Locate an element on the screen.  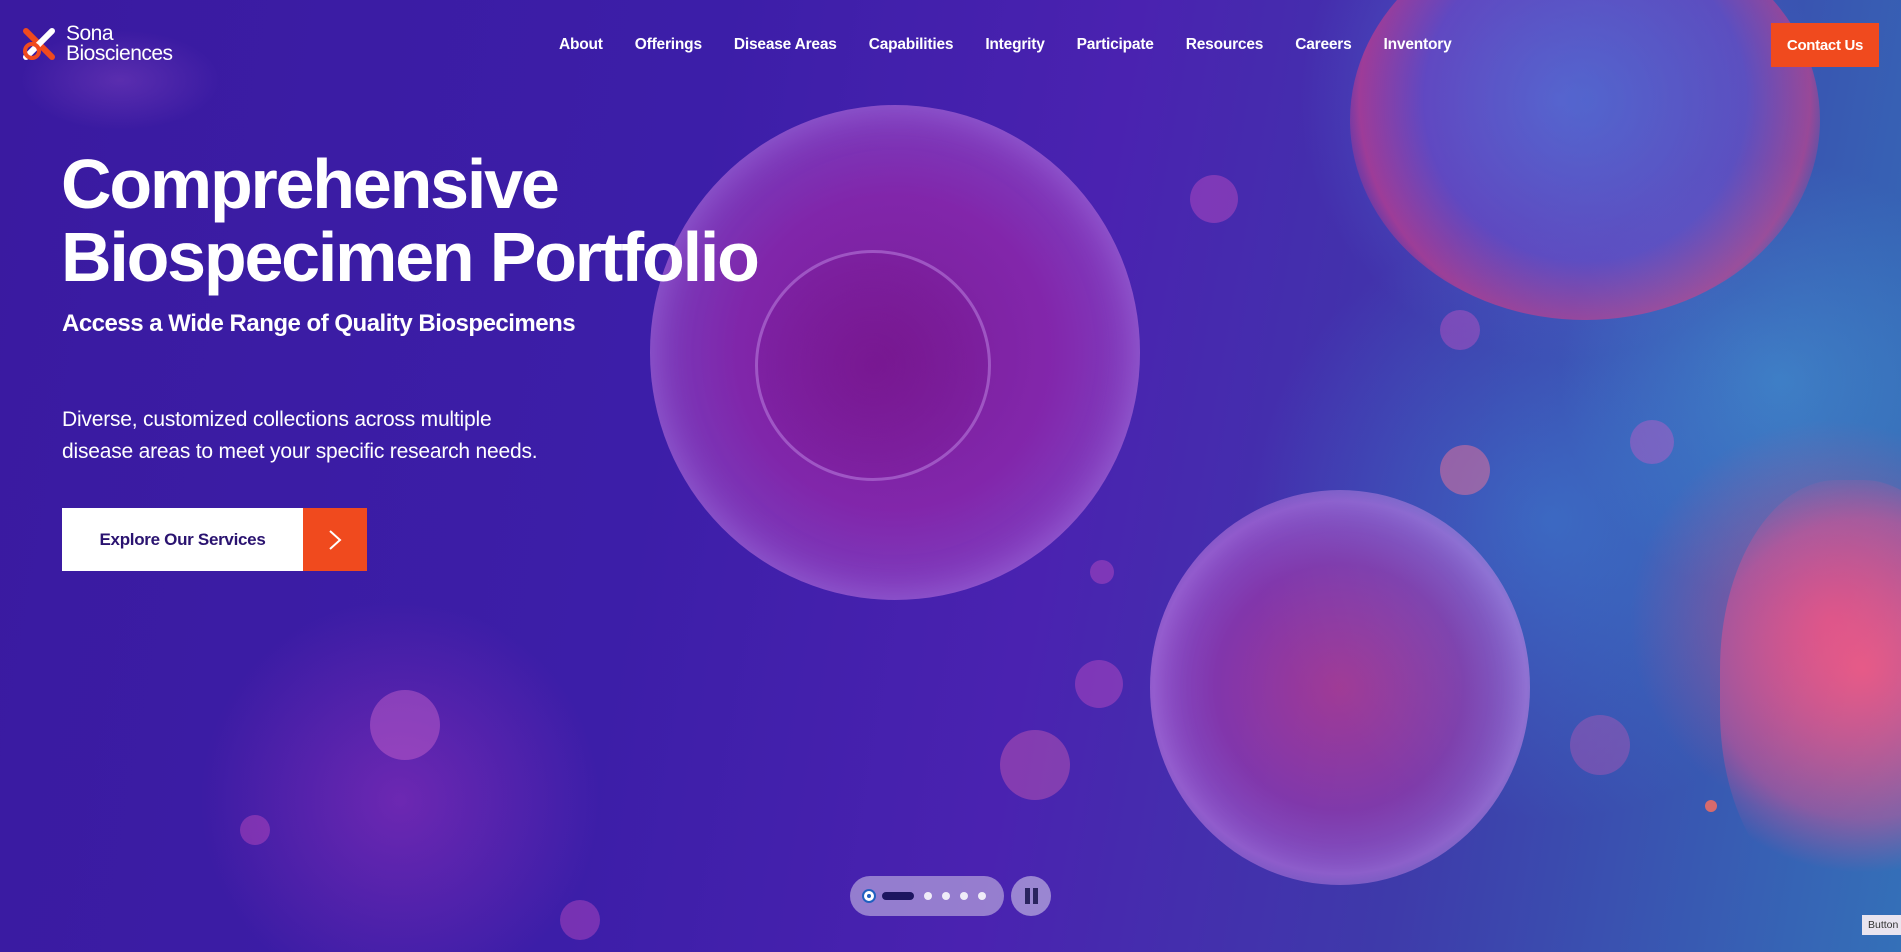
brand-name-line2: Biosciences is located at coordinates (119, 53).